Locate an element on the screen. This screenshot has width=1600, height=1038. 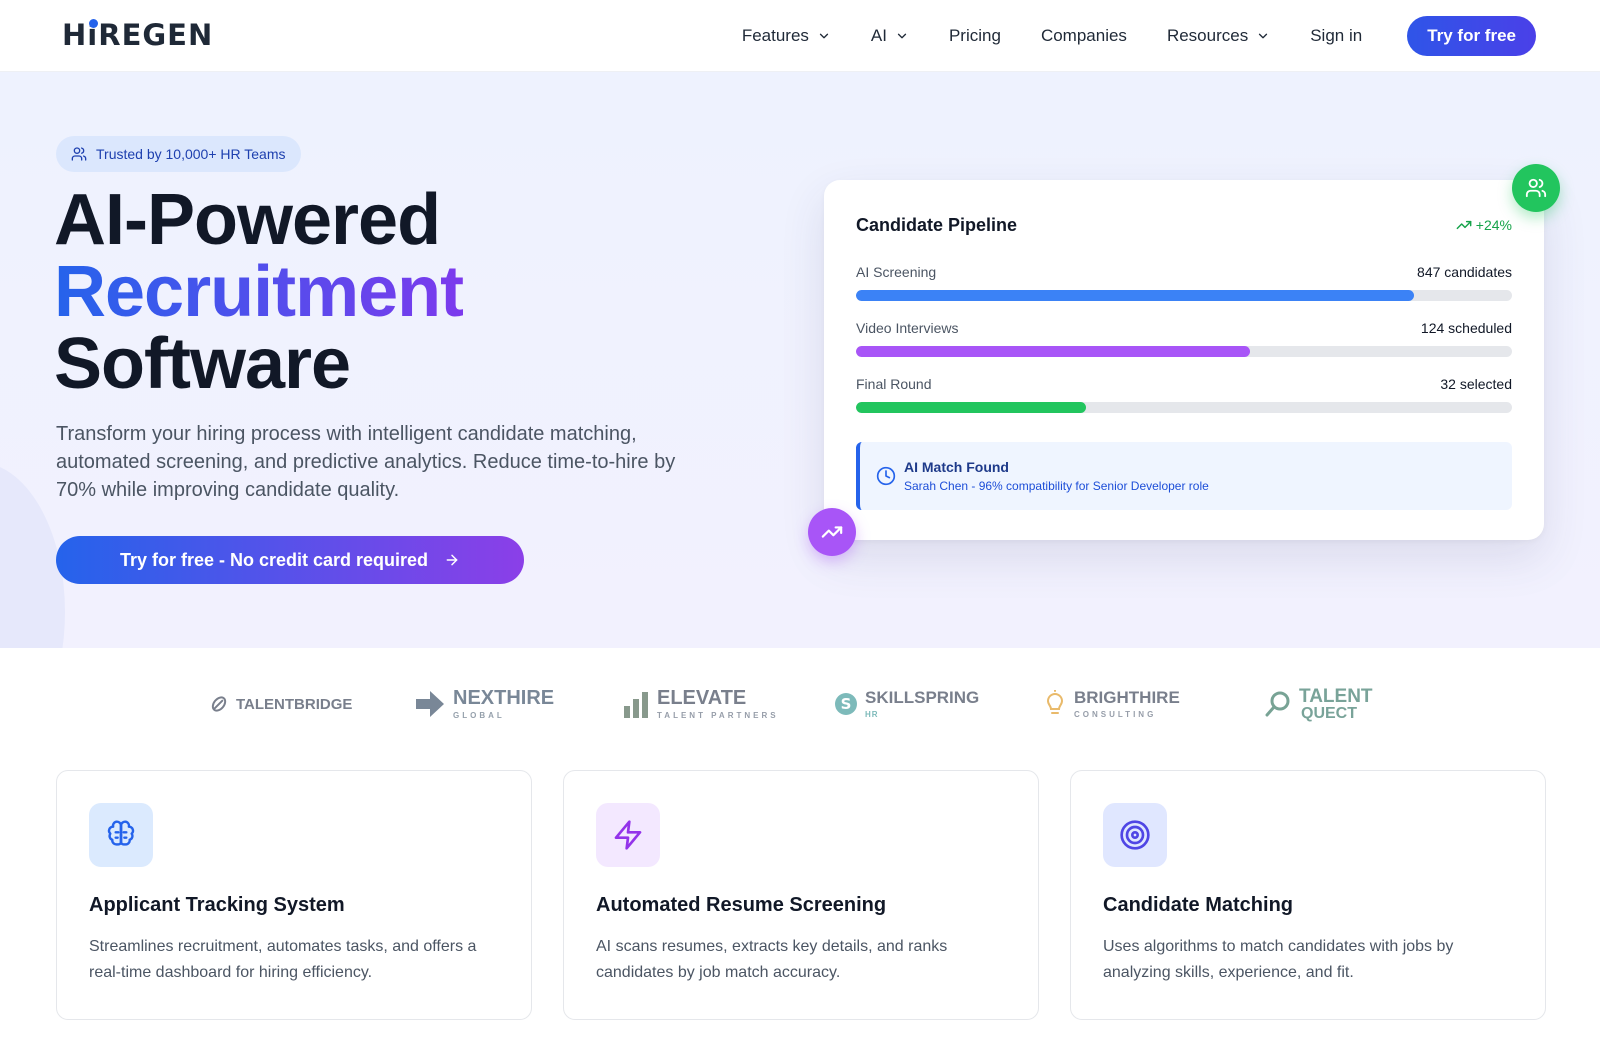
logo-sub: HR is located at coordinates (872, 714).